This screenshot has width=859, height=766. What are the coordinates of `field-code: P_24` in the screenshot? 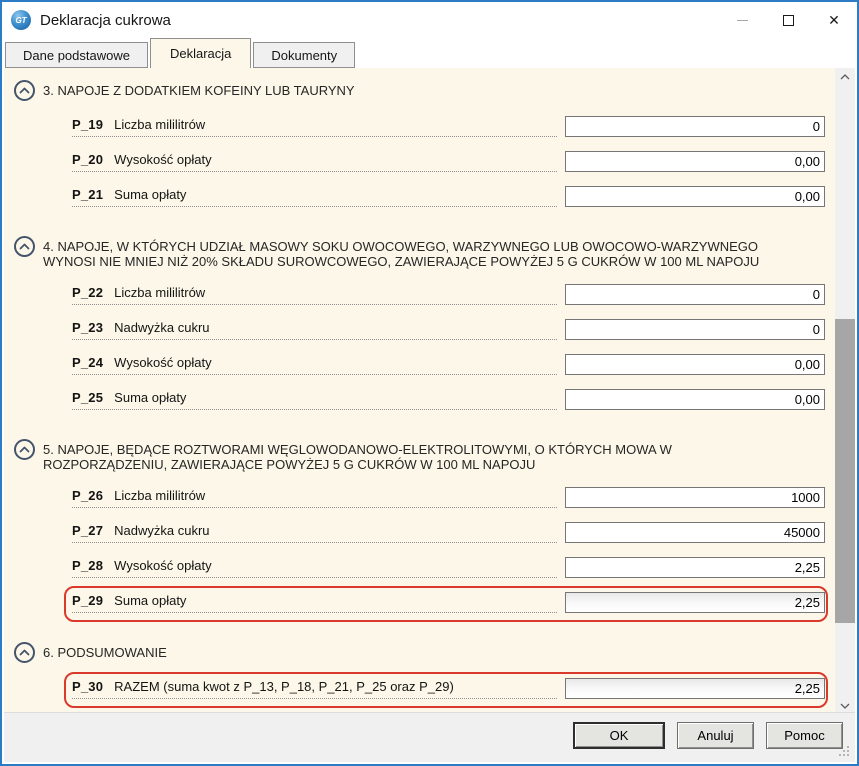 It's located at (88, 362).